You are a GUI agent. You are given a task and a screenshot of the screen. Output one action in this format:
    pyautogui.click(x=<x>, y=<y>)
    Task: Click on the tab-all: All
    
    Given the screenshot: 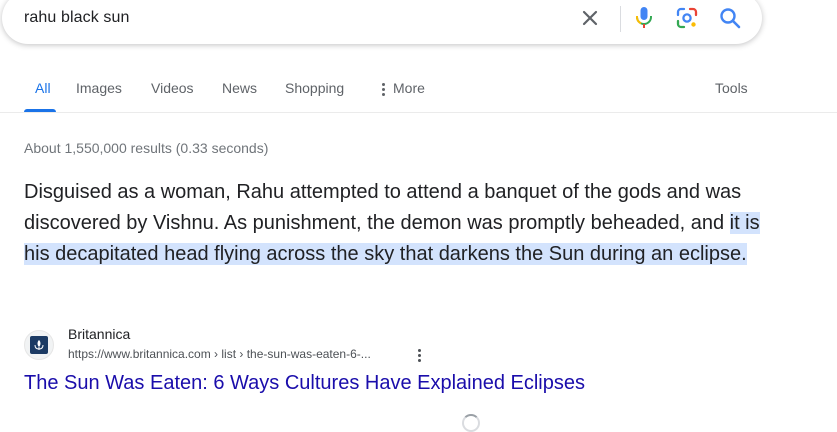 What is the action you would take?
    pyautogui.click(x=43, y=88)
    